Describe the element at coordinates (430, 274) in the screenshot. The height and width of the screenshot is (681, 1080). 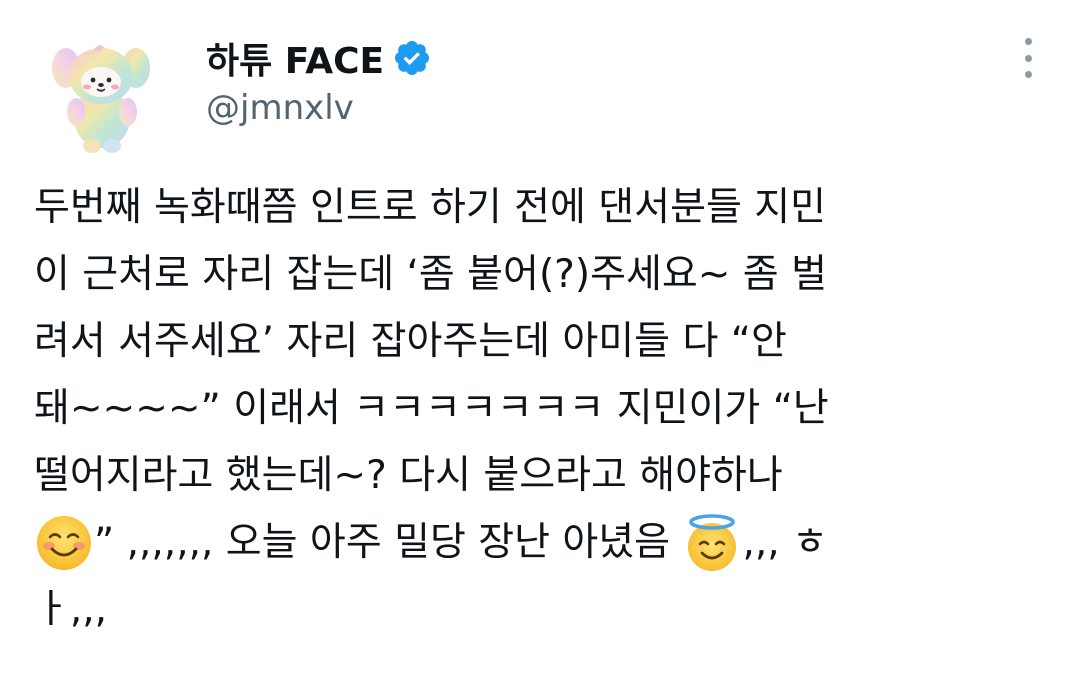
I see `tweet-line: 이 근처로 자리 잡는데 ‘좀 붙어(?)주세요~ 좀 벌` at that location.